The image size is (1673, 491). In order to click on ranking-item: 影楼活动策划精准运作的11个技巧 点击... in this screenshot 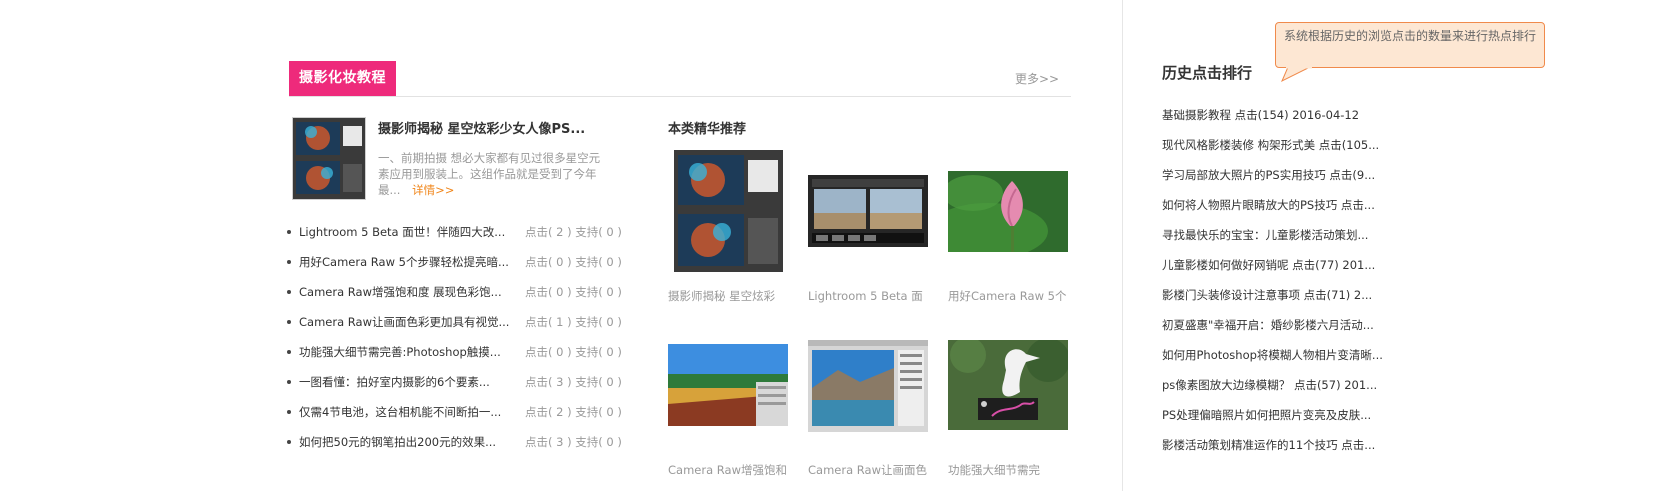, I will do `click(1278, 451)`.